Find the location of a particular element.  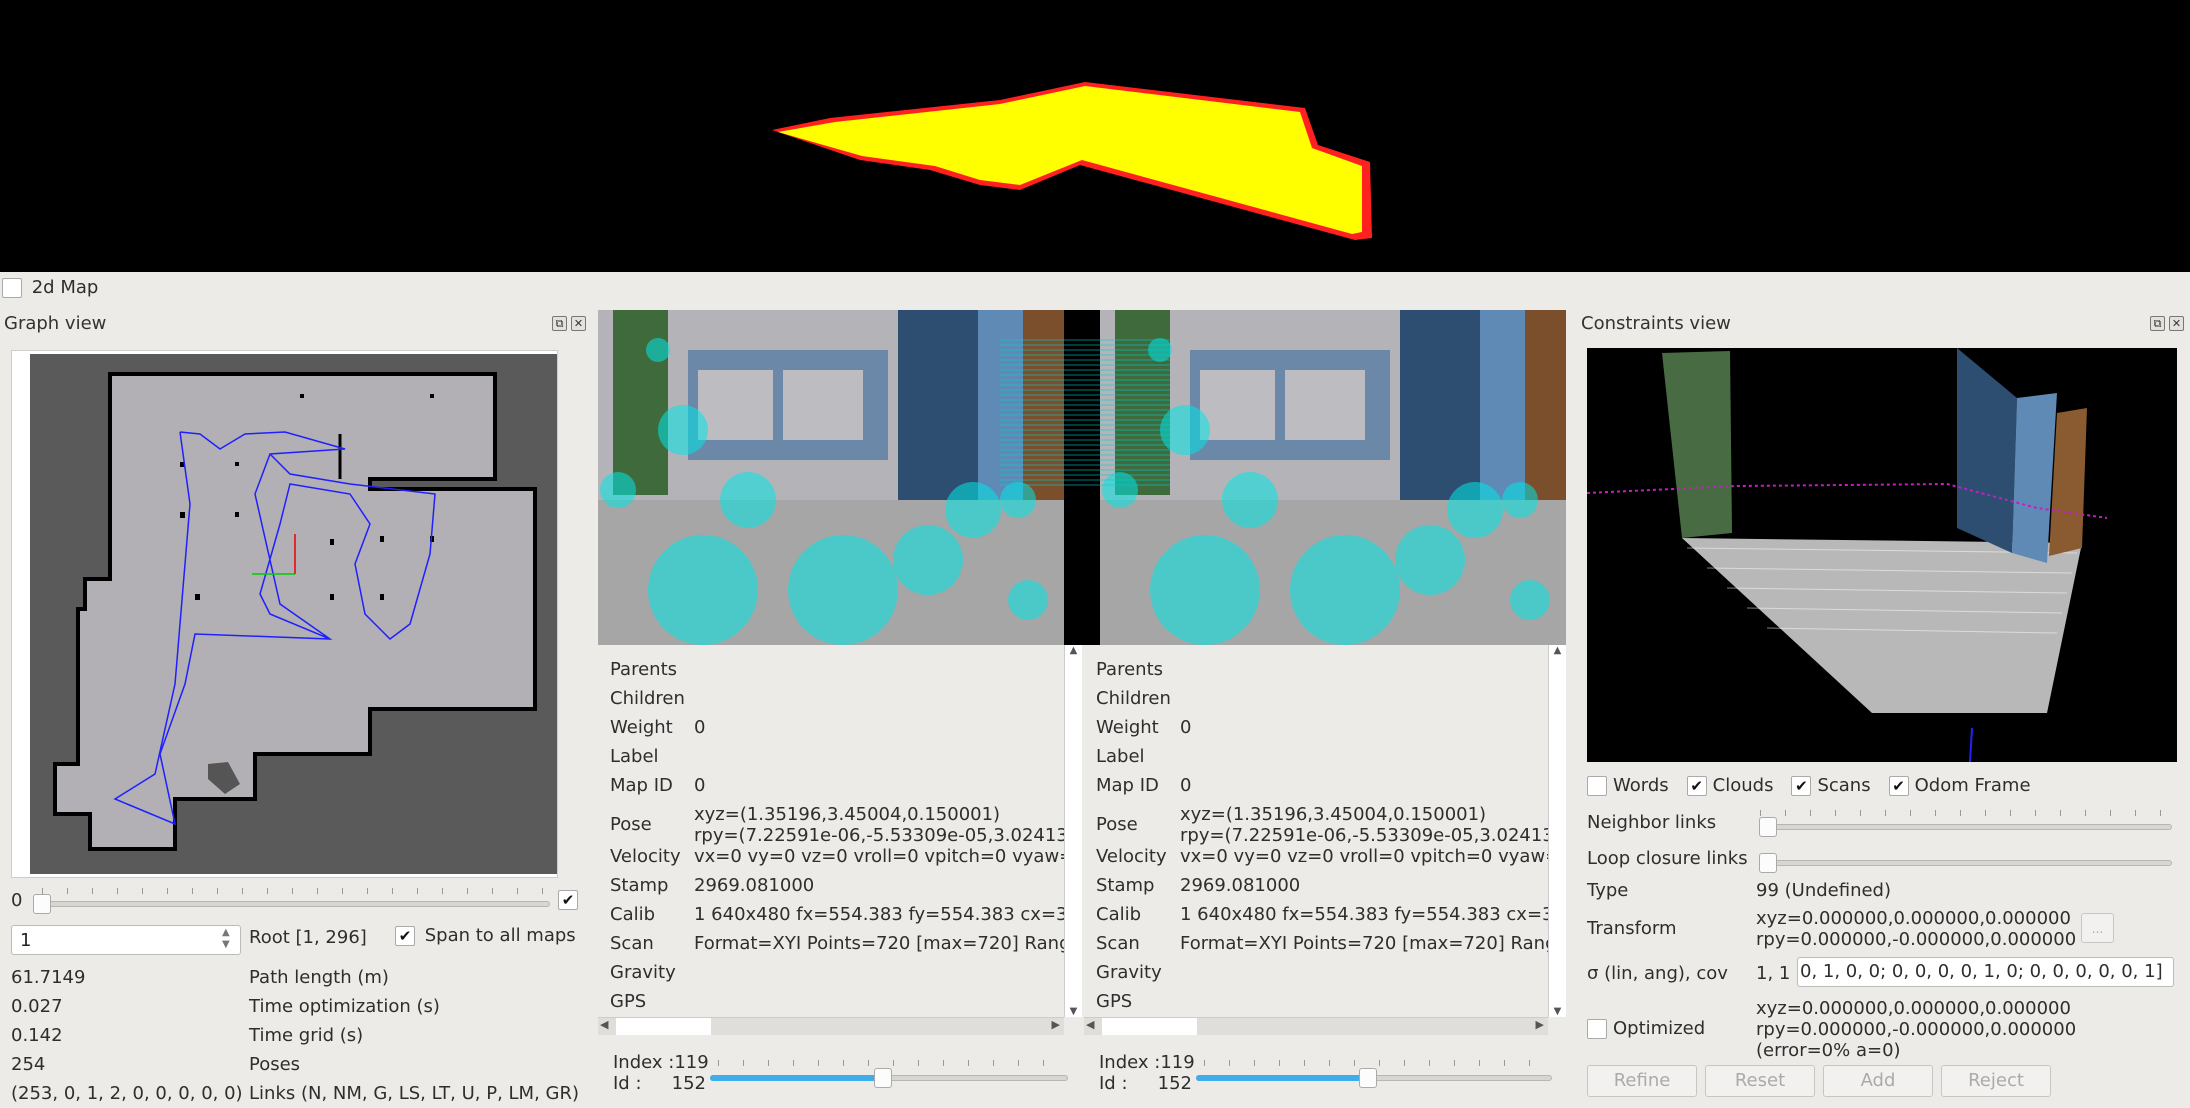

checkbox-words: Words is located at coordinates (1628, 785).